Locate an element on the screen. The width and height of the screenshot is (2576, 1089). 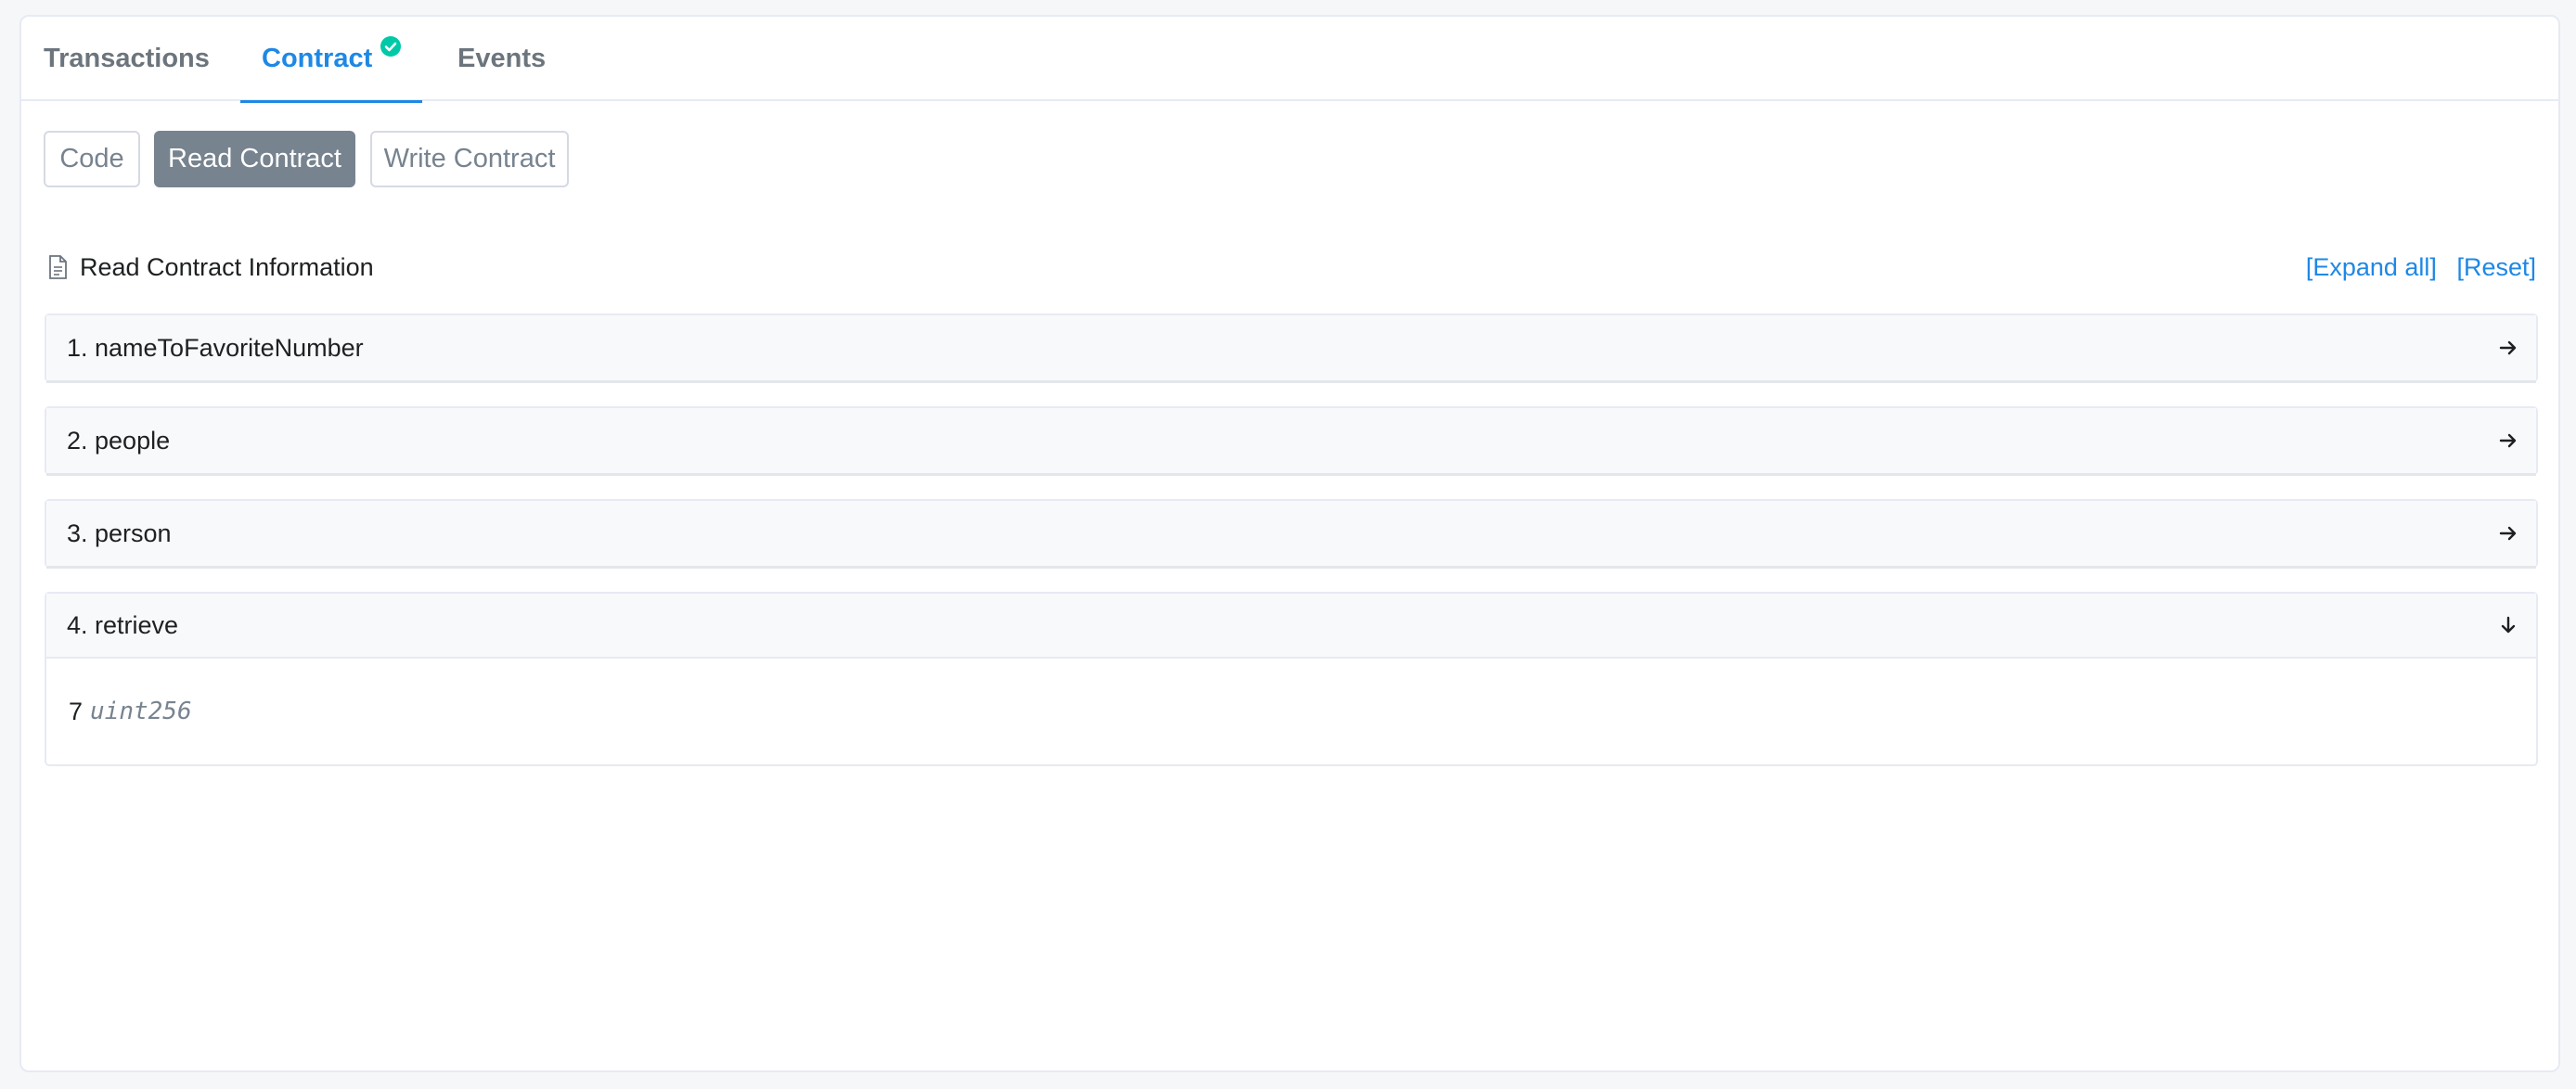
arrow-down-icon is located at coordinates (2508, 625).